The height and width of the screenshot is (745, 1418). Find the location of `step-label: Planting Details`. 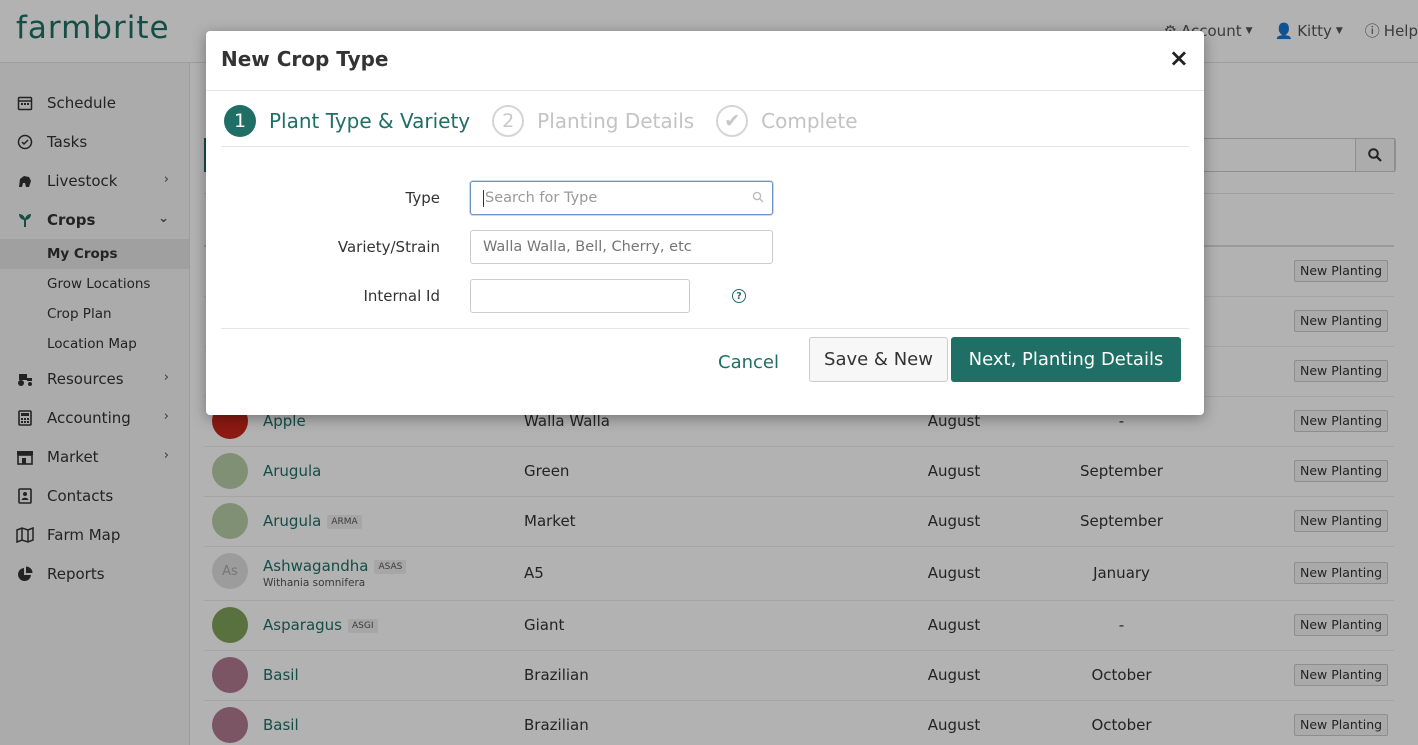

step-label: Planting Details is located at coordinates (616, 121).